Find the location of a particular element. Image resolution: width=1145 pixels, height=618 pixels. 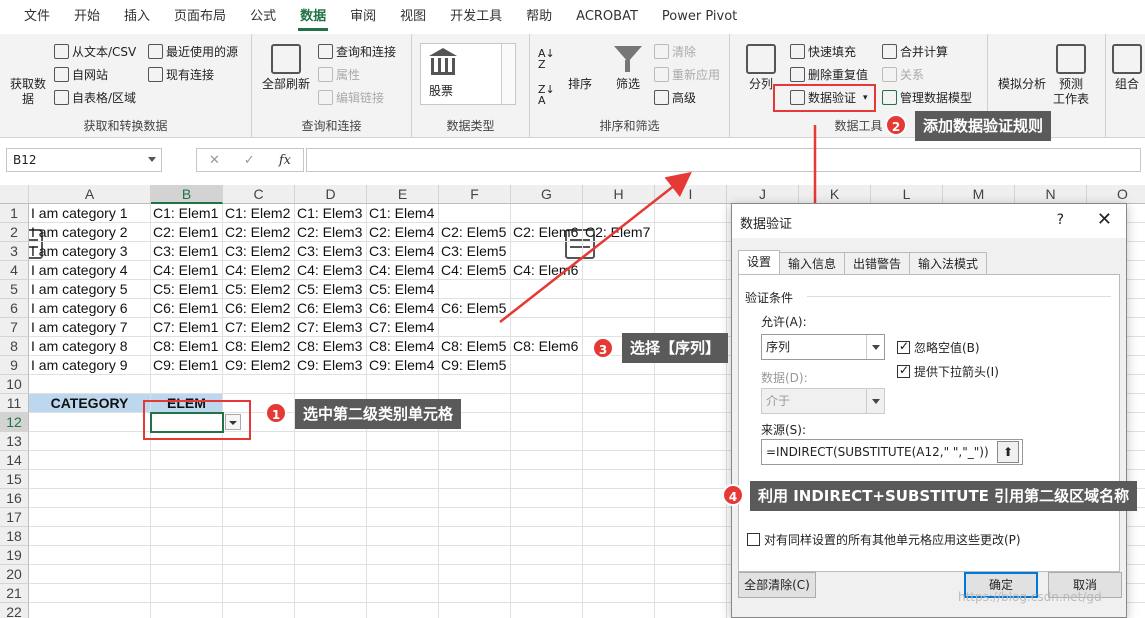

cell: C1: Elem2 is located at coordinates (259, 213).